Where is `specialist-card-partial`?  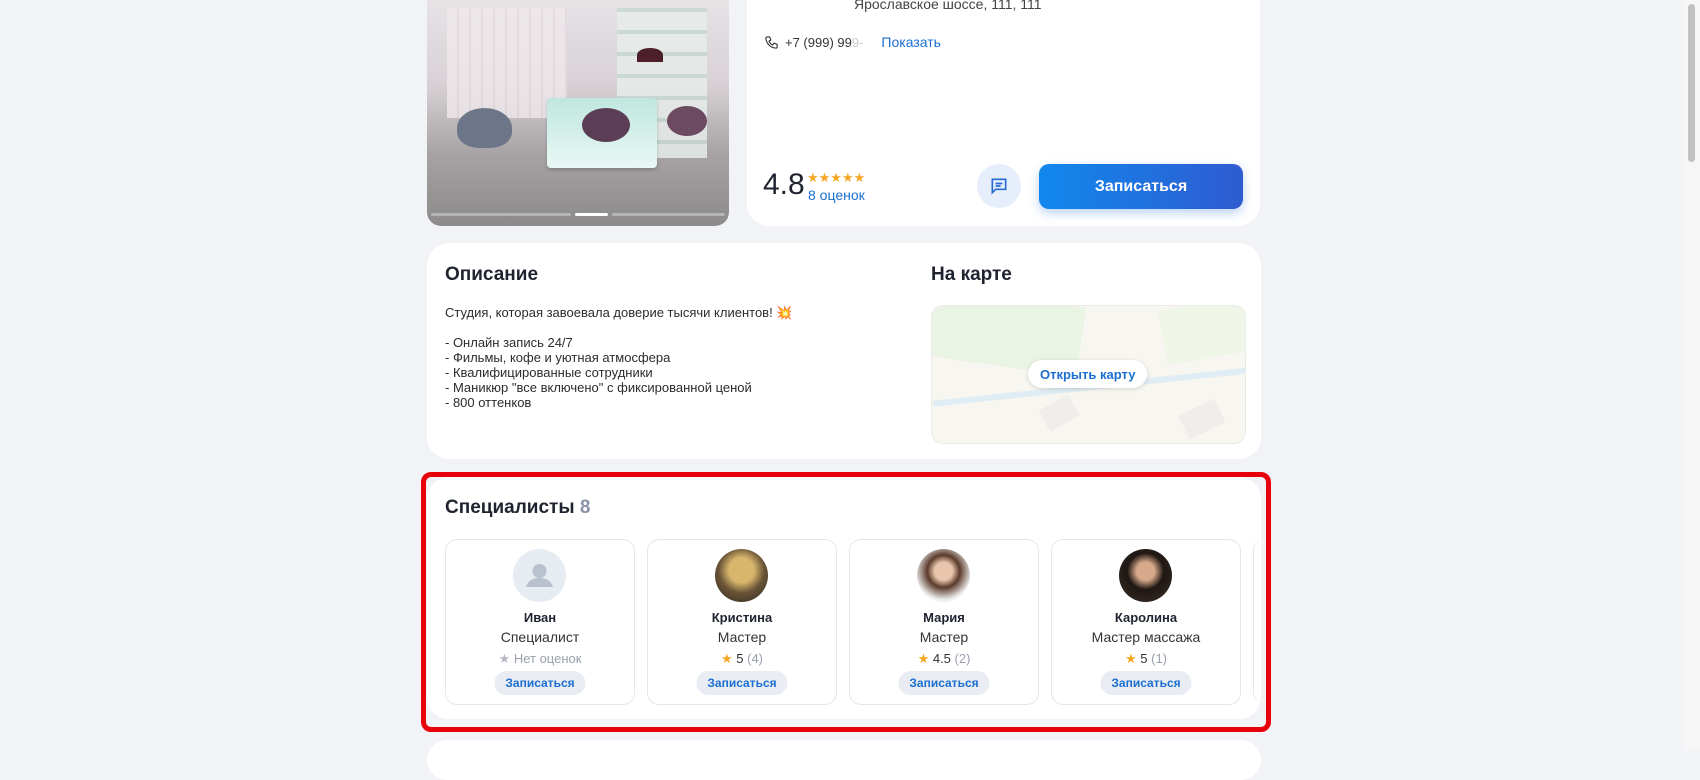 specialist-card-partial is located at coordinates (1257, 621).